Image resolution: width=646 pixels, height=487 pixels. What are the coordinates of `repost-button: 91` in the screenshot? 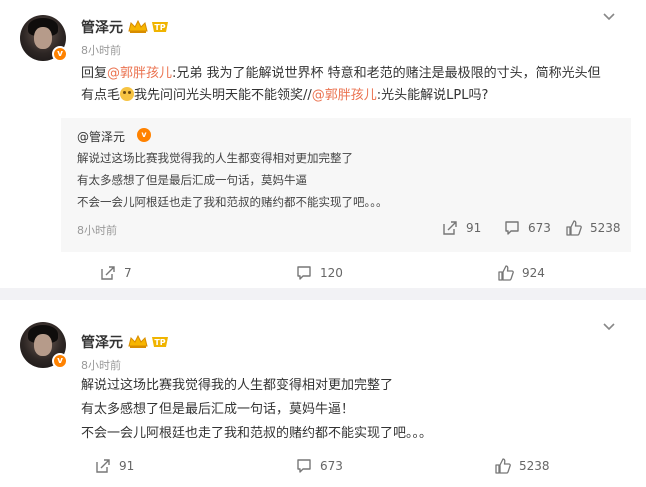 It's located at (114, 466).